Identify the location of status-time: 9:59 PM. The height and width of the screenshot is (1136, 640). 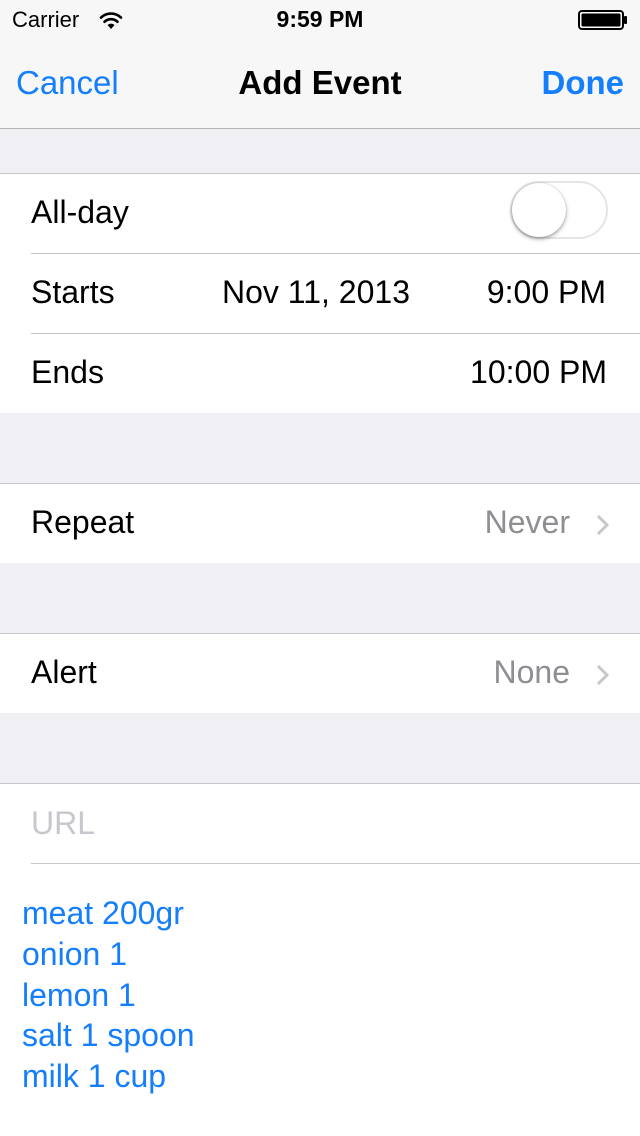
(320, 19).